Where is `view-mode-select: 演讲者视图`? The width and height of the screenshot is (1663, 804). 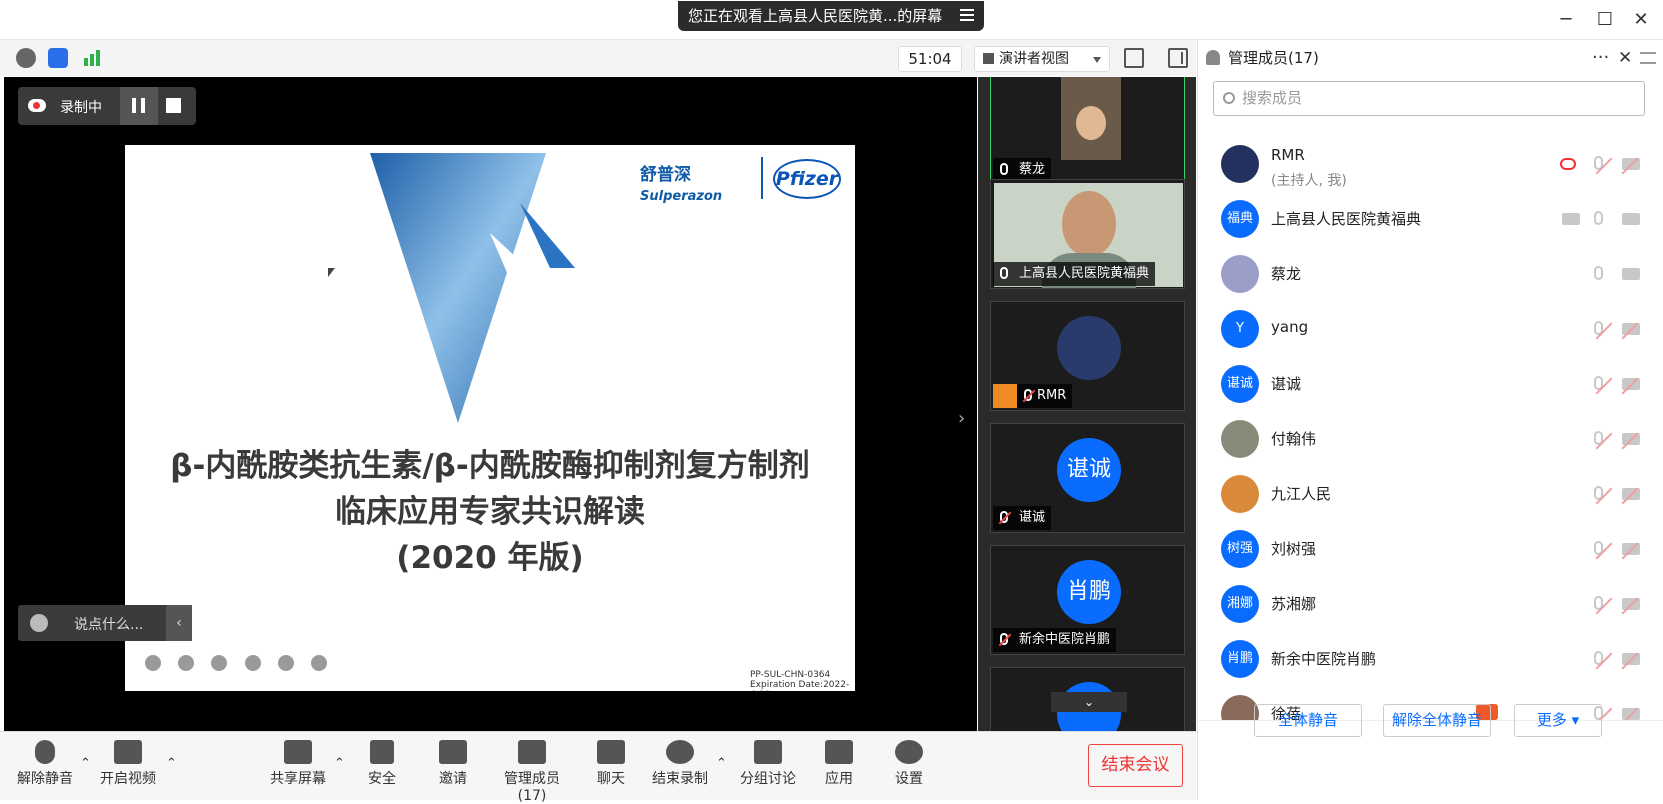 view-mode-select: 演讲者视图 is located at coordinates (1042, 59).